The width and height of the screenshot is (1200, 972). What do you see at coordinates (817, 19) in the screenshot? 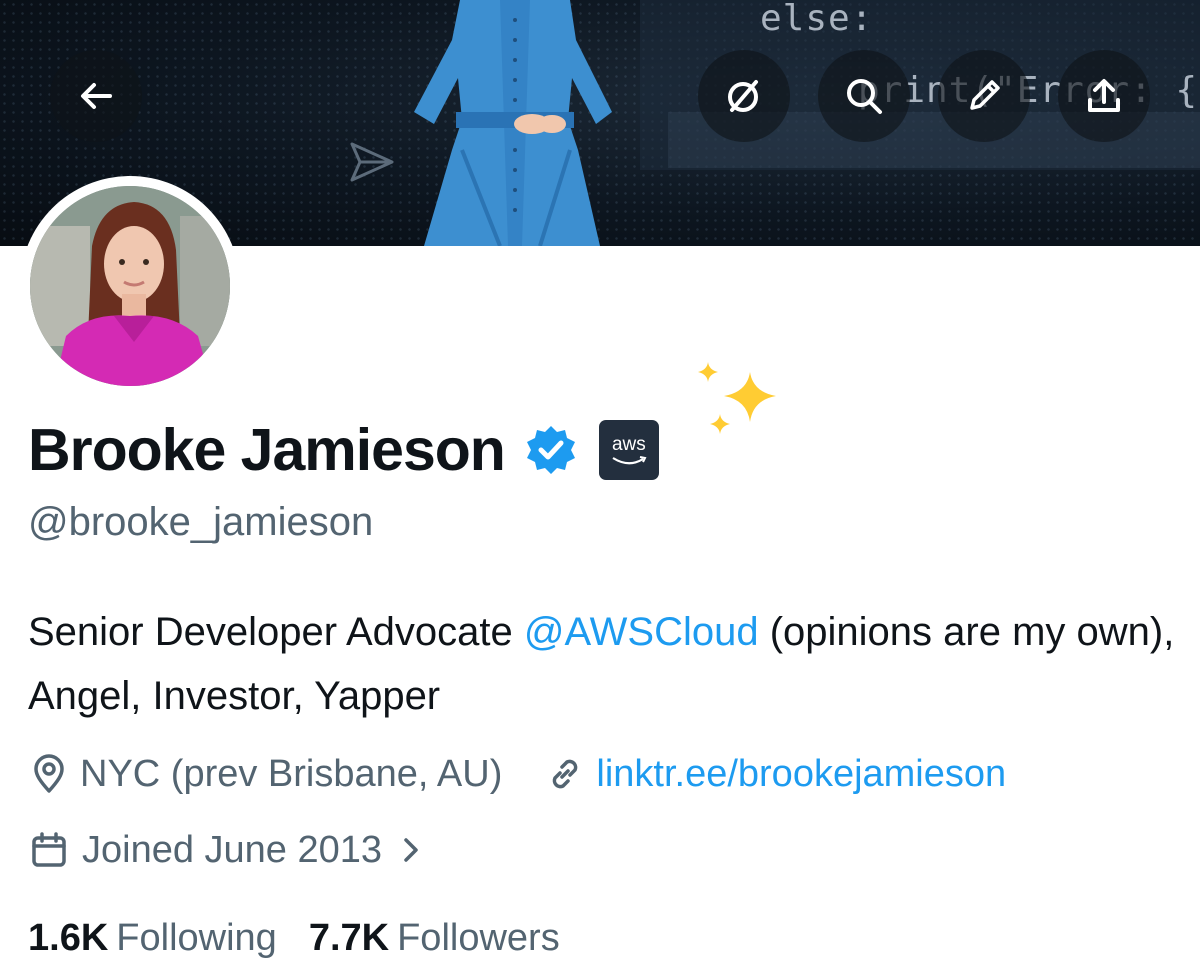
I see `banner-code-line: else:` at bounding box center [817, 19].